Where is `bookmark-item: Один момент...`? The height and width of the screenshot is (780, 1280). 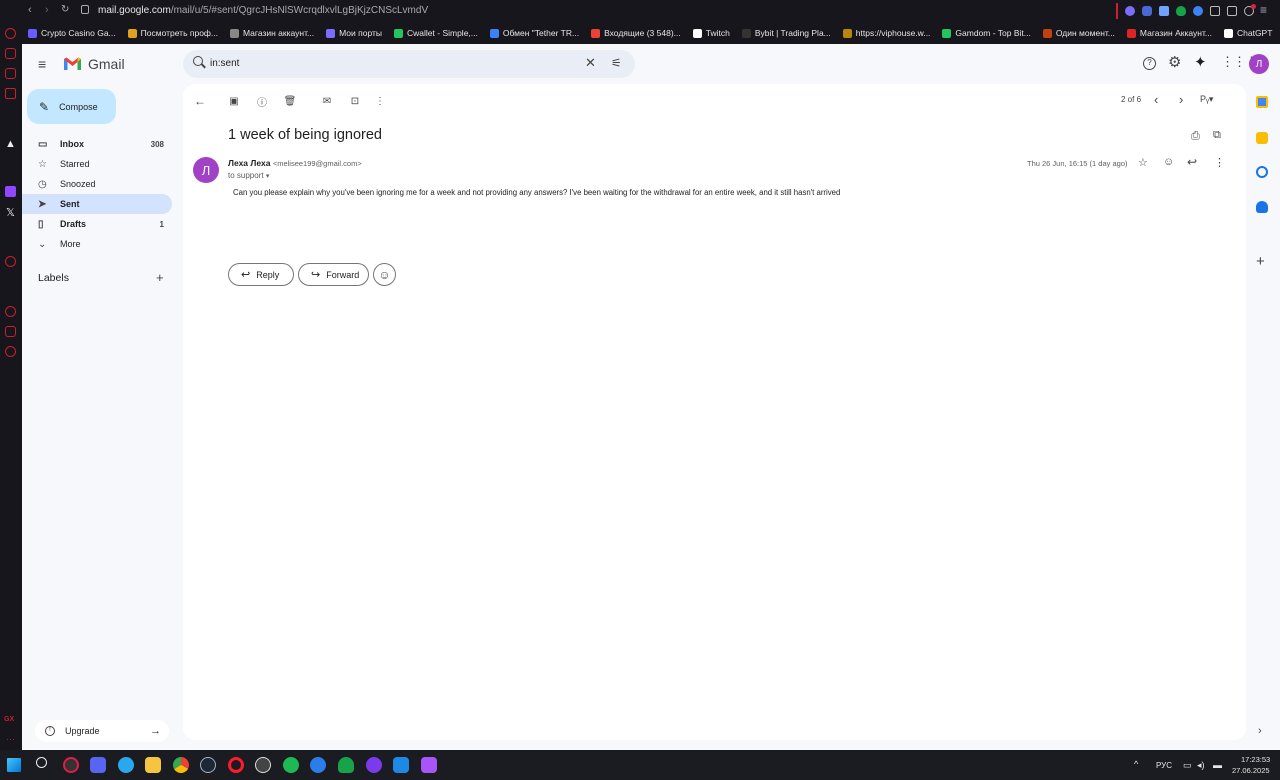 bookmark-item: Один момент... is located at coordinates (1079, 33).